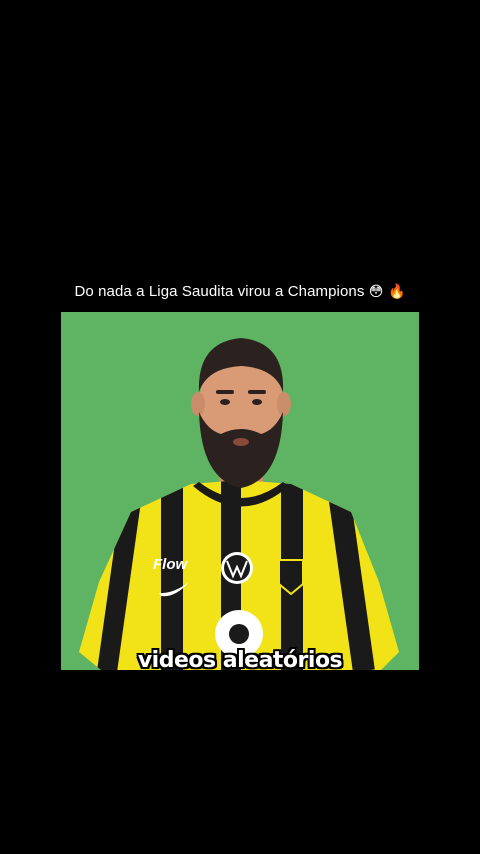 The image size is (480, 854). I want to click on caption-text: Do nada a Liga Saudita virou a Champions, so click(219, 291).